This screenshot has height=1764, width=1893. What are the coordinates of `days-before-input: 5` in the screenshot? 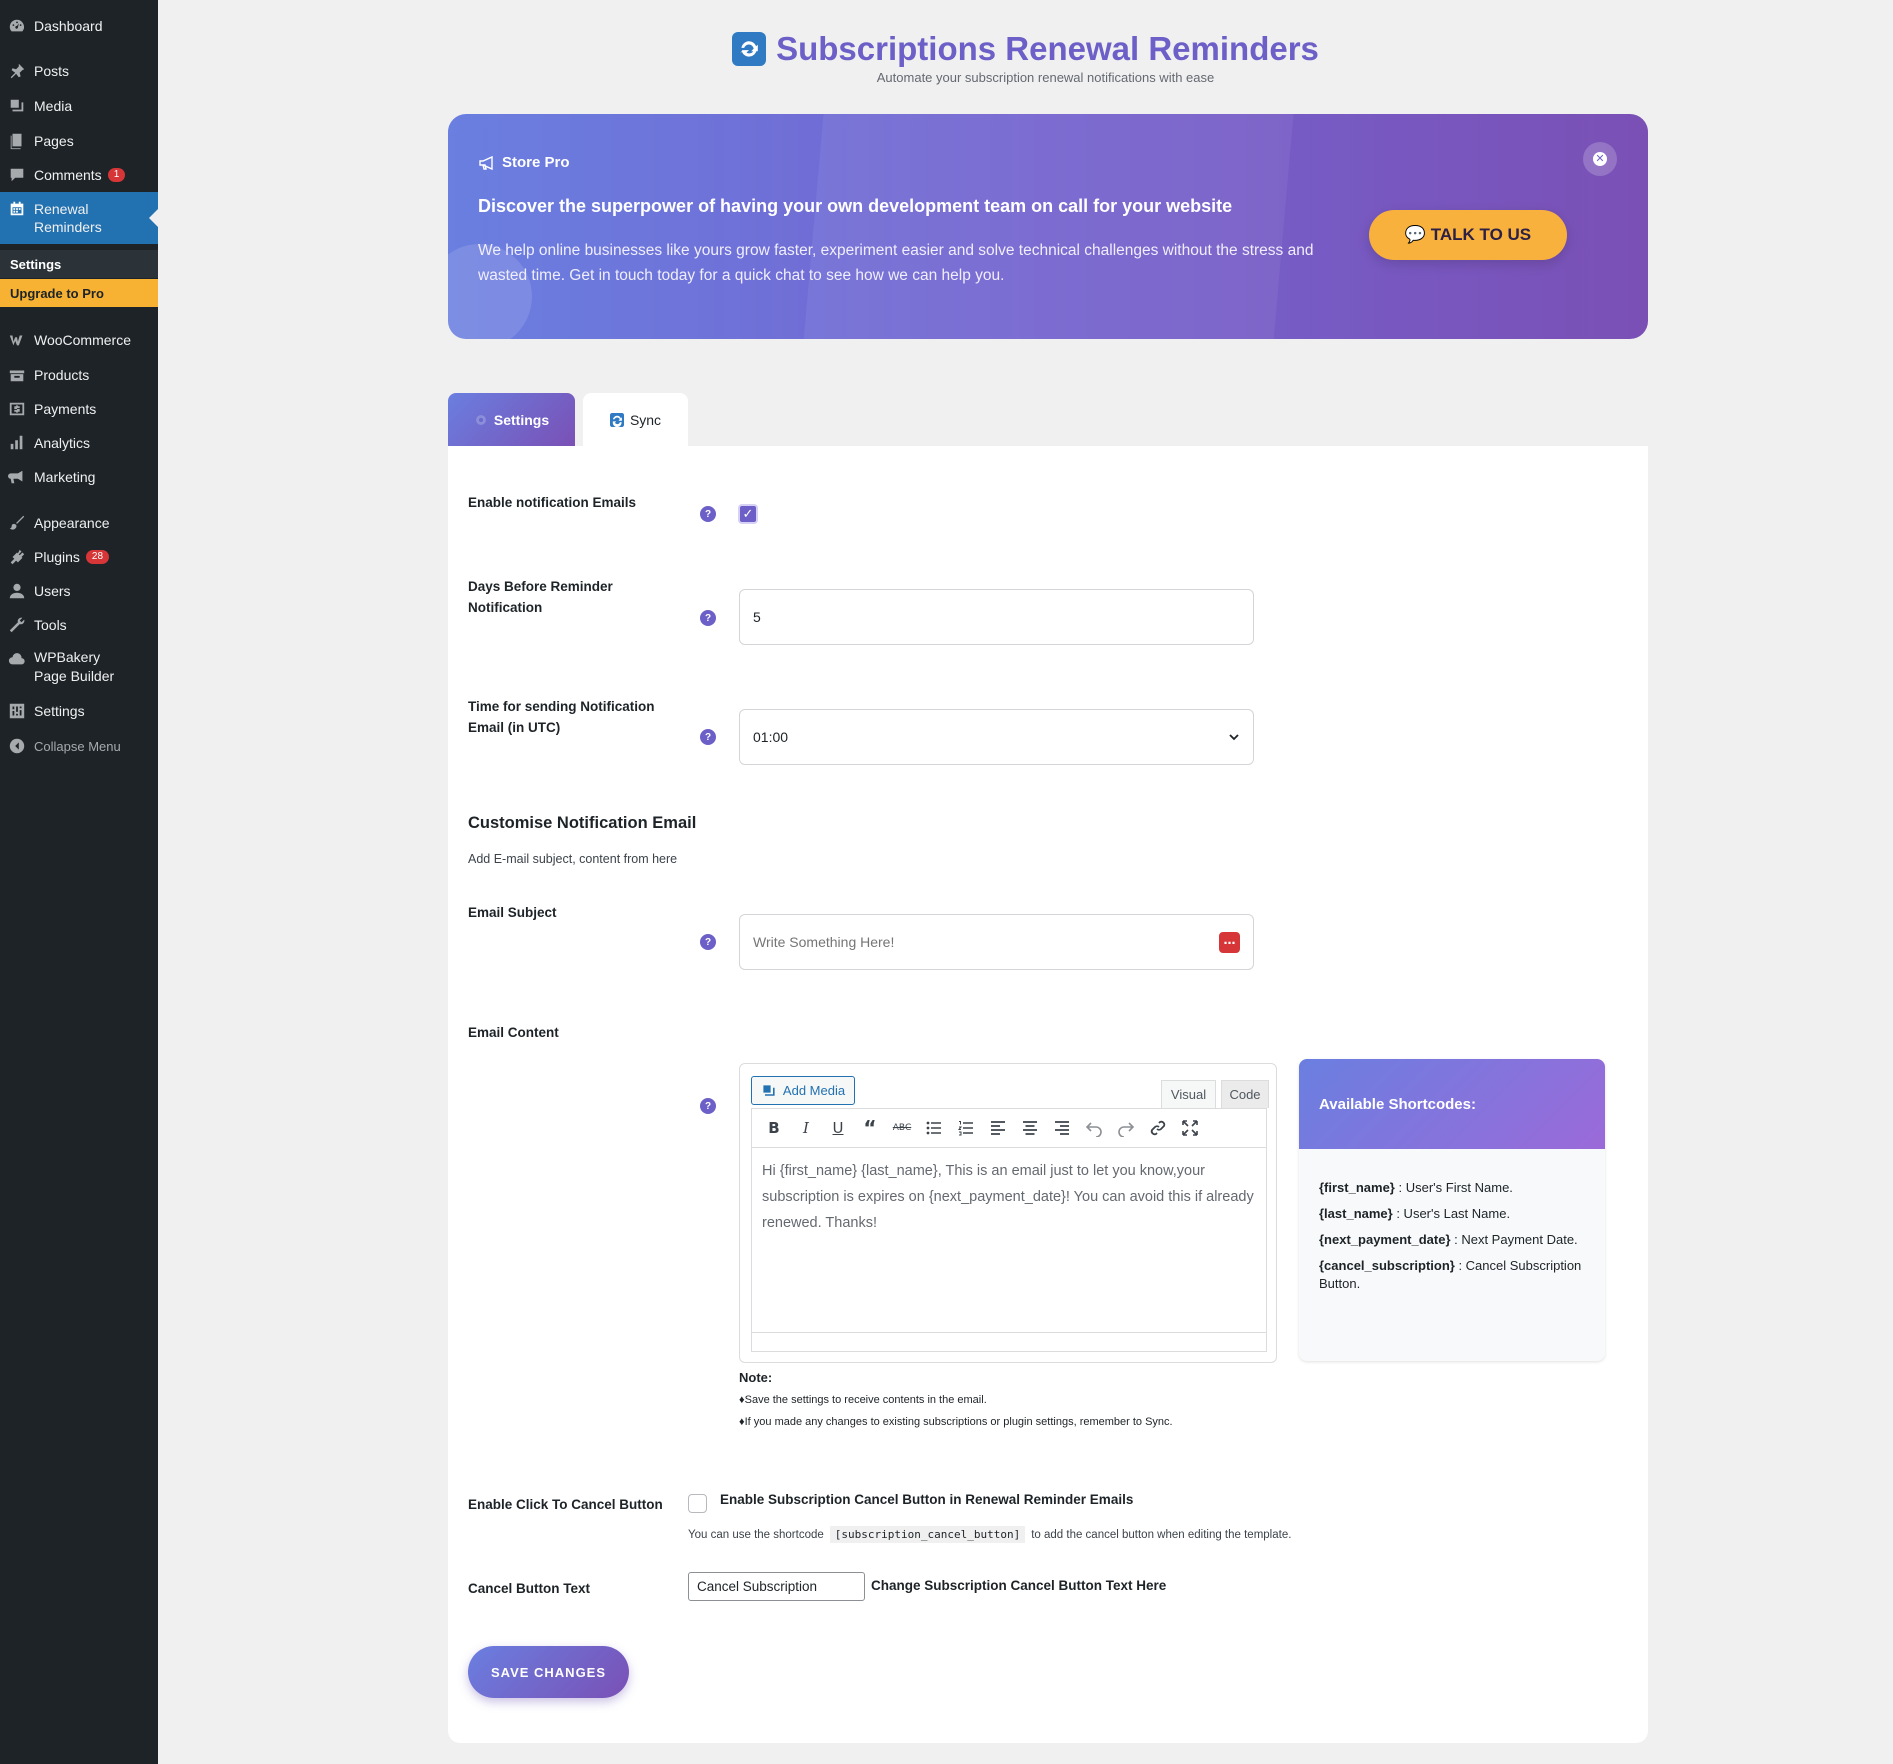 It's located at (996, 617).